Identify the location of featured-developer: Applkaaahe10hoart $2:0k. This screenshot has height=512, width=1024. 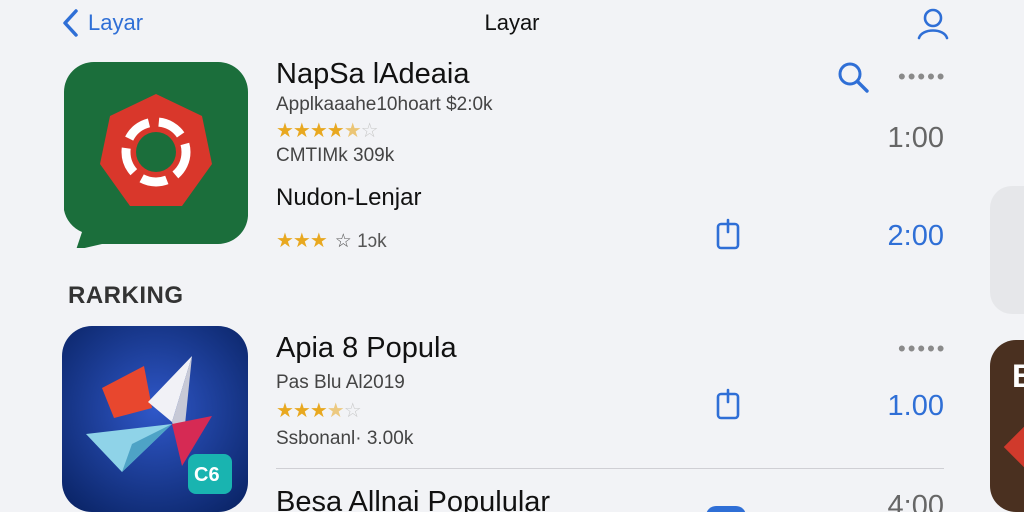
(384, 104).